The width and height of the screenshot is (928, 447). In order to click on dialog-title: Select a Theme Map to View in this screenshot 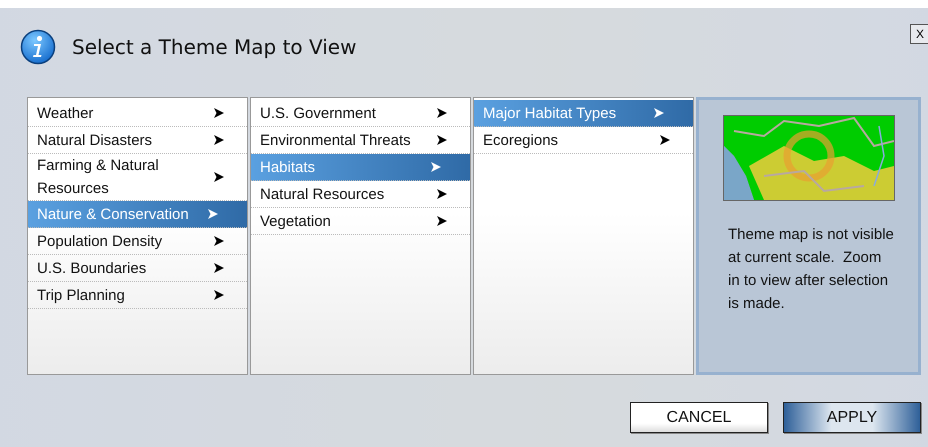, I will do `click(214, 47)`.